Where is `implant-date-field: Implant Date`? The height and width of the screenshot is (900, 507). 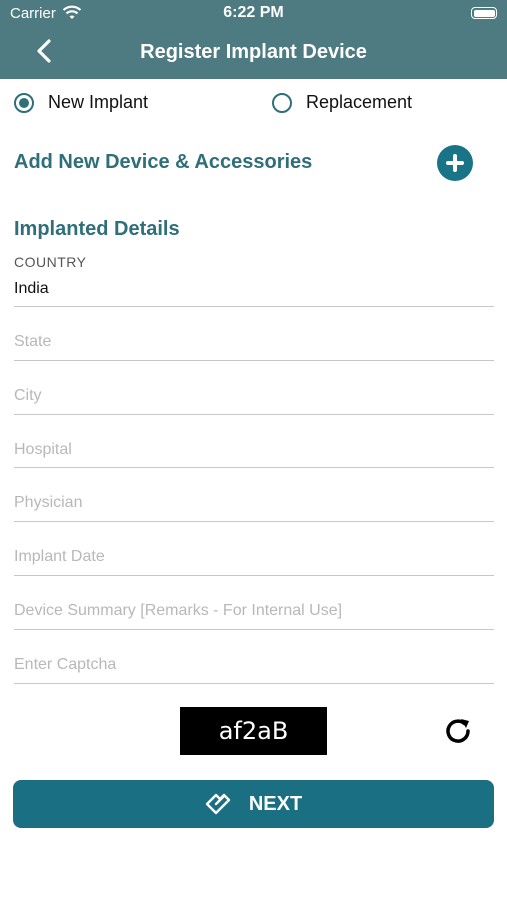
implant-date-field: Implant Date is located at coordinates (254, 548).